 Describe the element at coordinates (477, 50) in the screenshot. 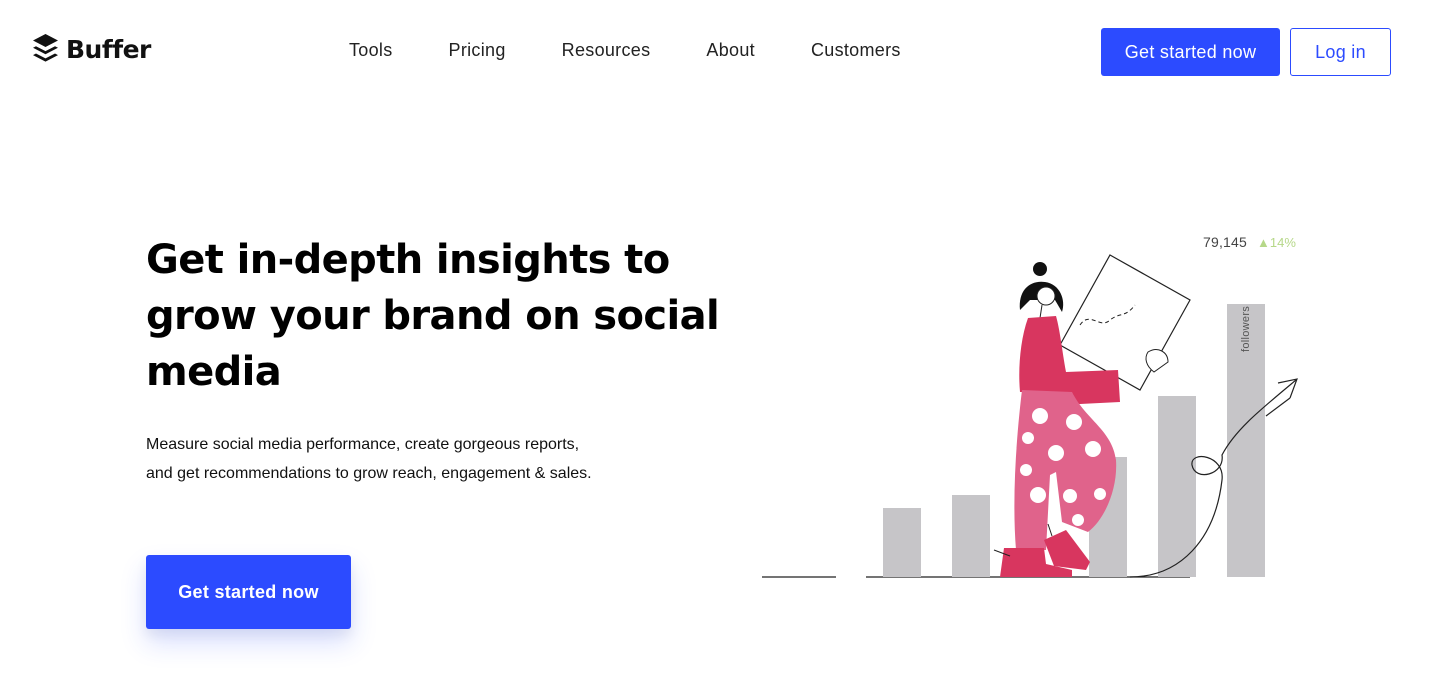

I see `nav-item-pricing: Pricing` at that location.